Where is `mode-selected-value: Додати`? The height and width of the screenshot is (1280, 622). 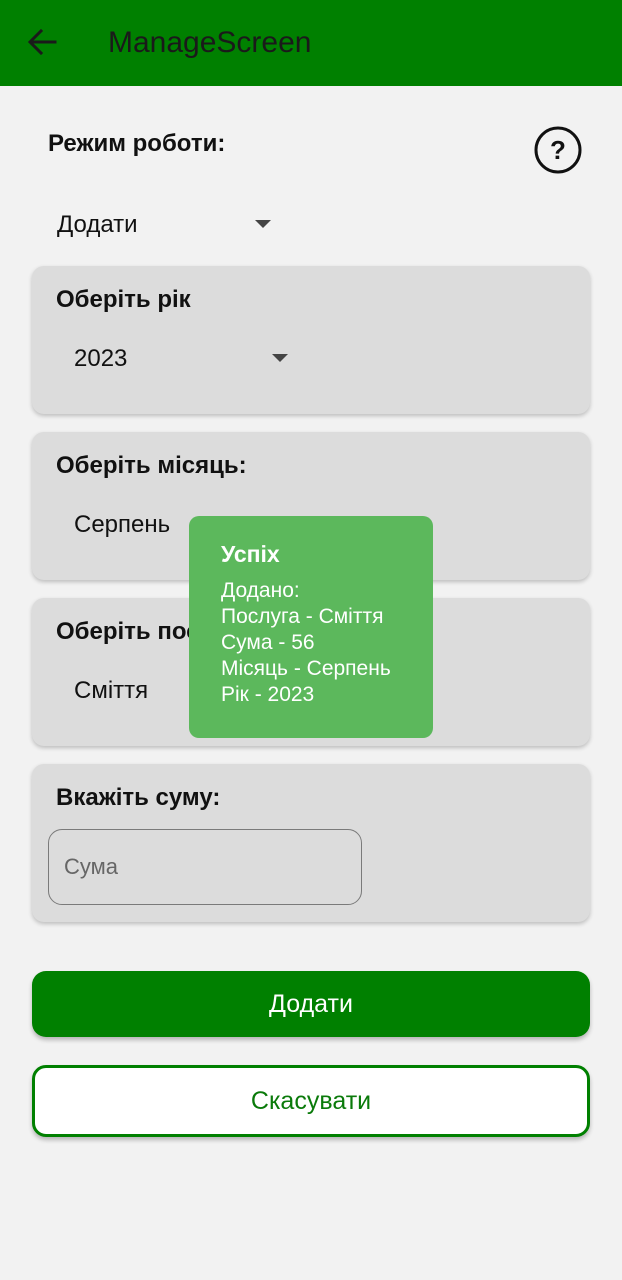
mode-selected-value: Додати is located at coordinates (97, 224).